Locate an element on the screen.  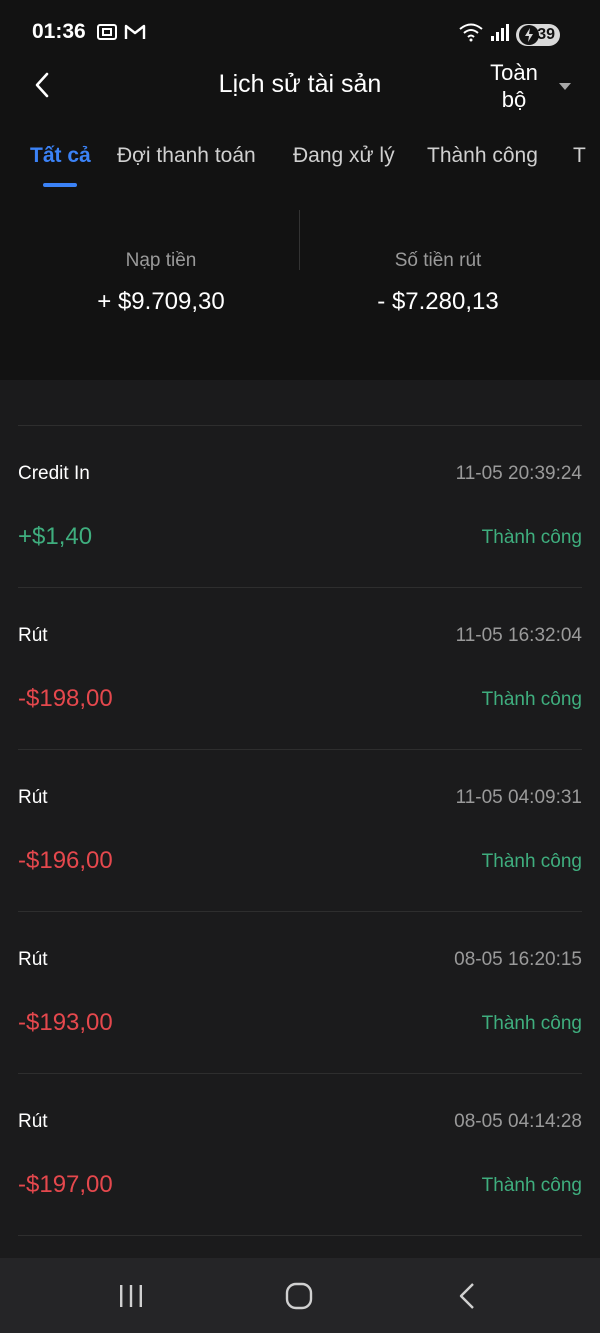
deposit-label: Nạp tiền is located at coordinates (161, 260).